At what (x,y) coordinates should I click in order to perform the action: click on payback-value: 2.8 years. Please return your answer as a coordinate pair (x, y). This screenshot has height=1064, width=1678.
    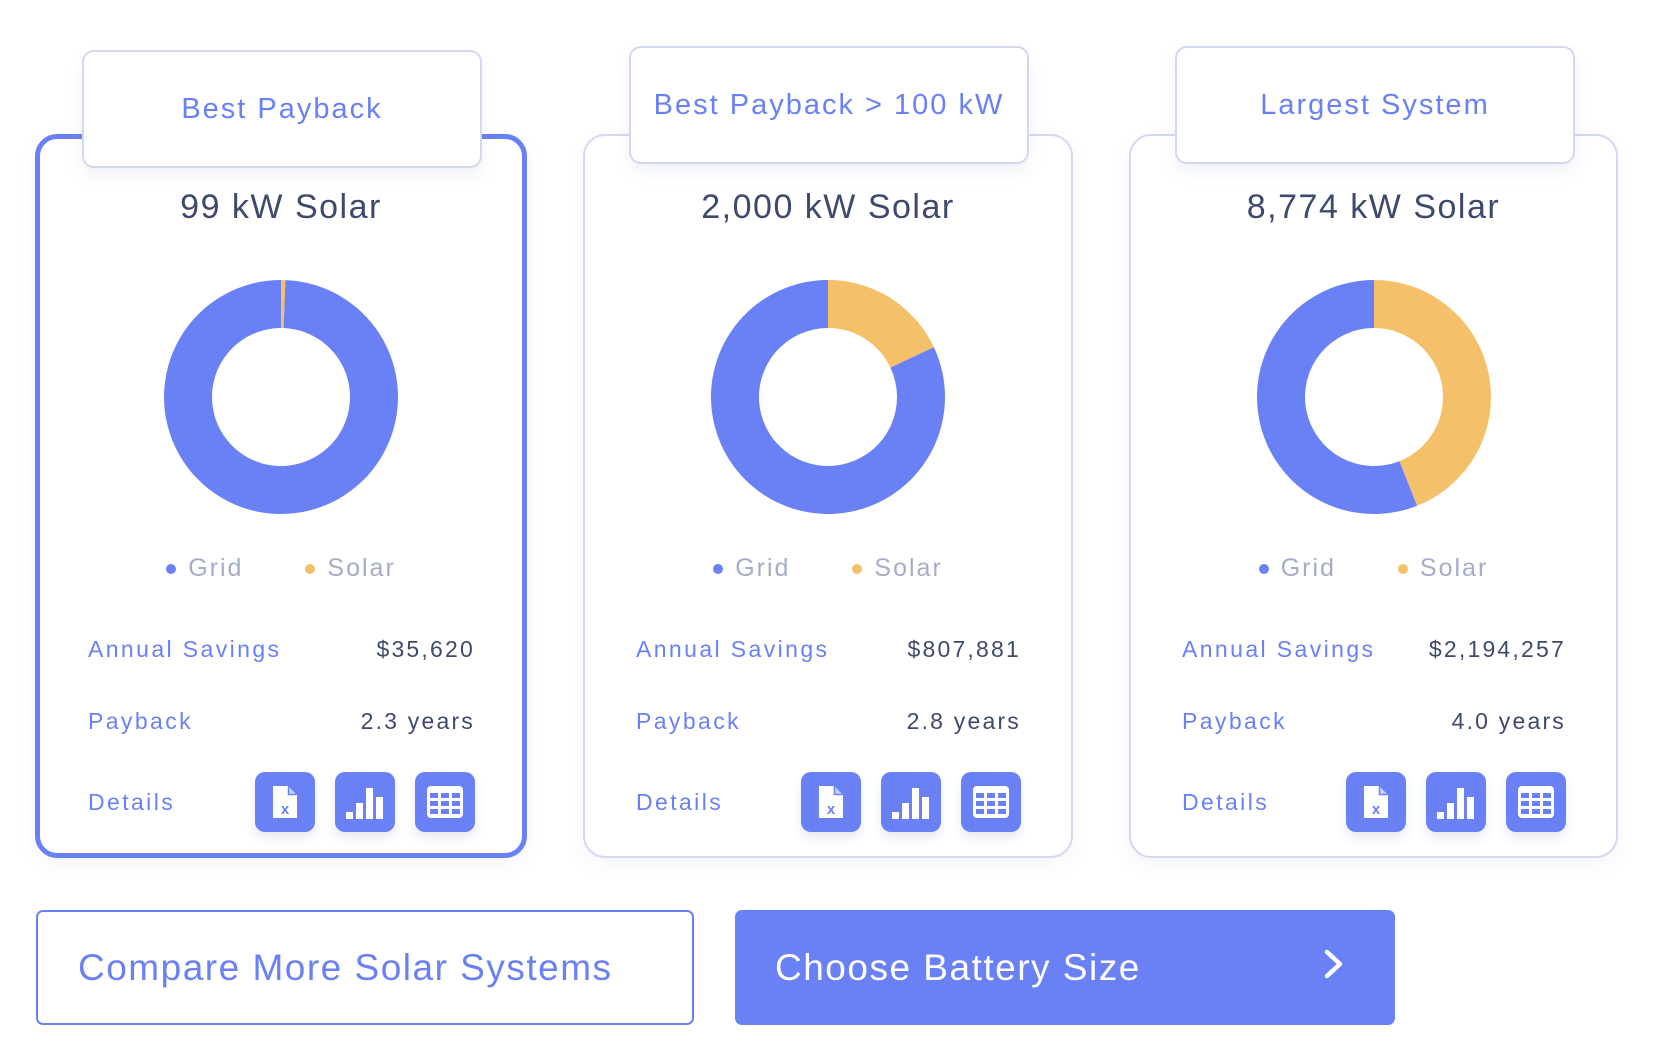
    Looking at the image, I should click on (963, 721).